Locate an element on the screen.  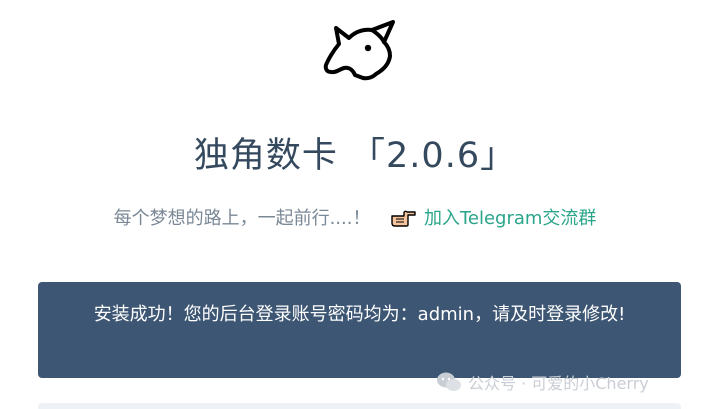
pointing-hand-icon is located at coordinates (403, 218).